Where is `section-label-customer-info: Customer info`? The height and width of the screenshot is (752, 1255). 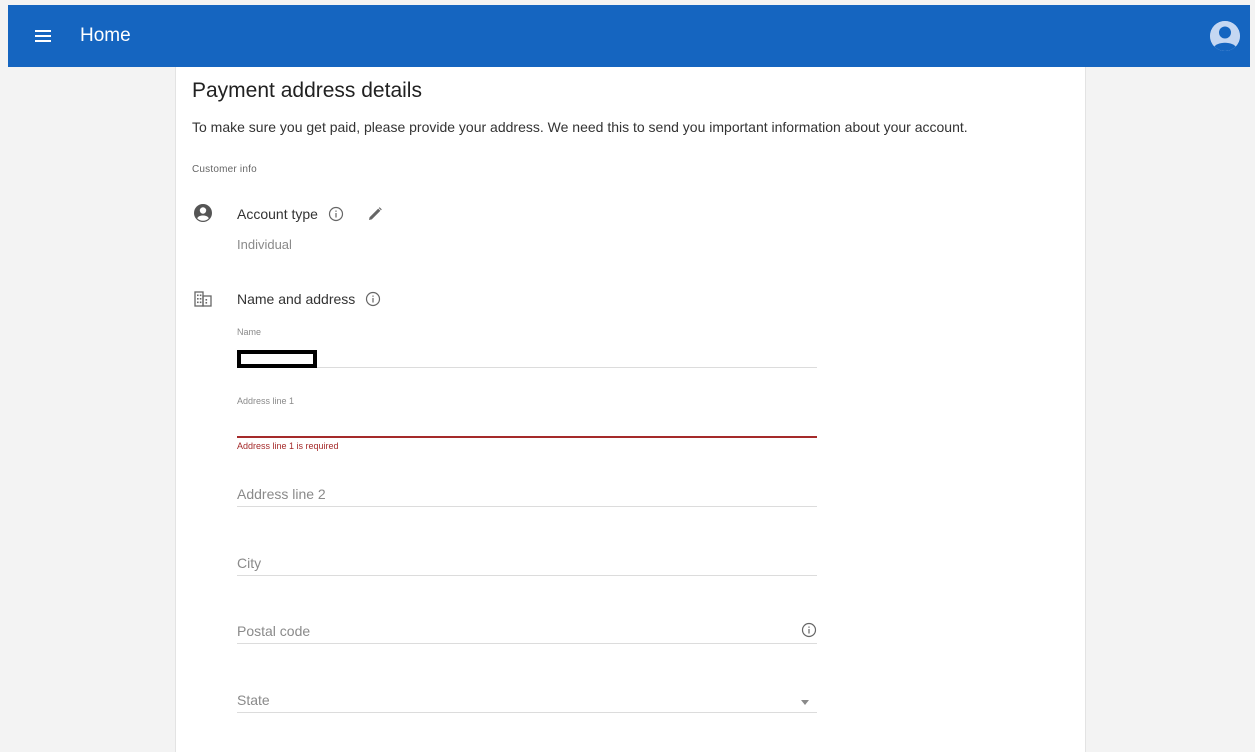
section-label-customer-info: Customer info is located at coordinates (224, 169).